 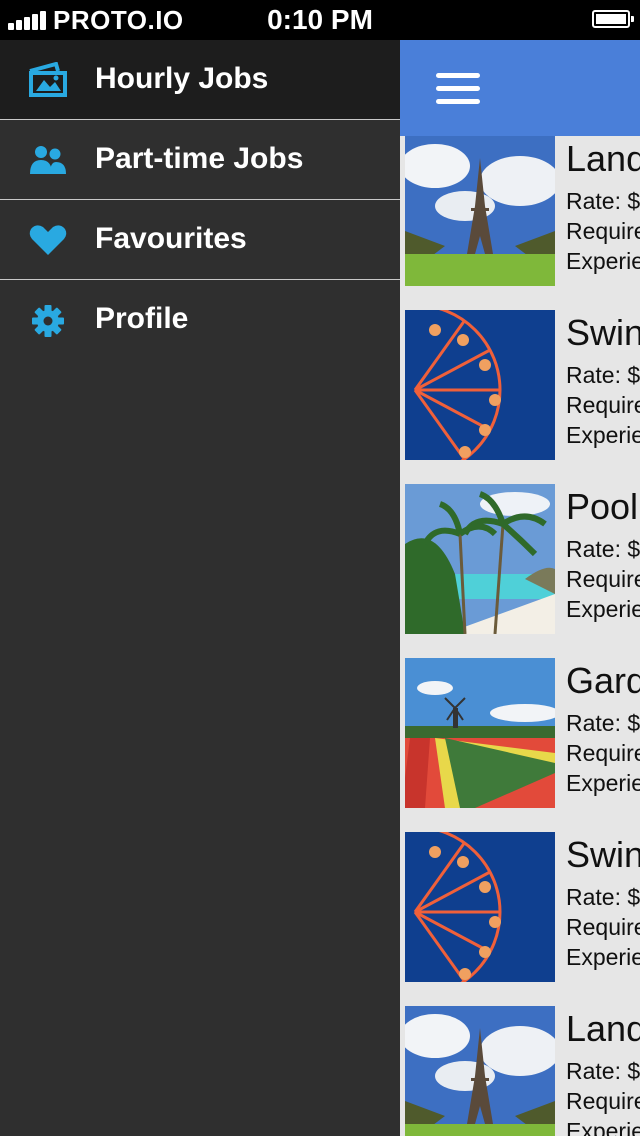 I want to click on job-title: Gard, so click(x=603, y=680).